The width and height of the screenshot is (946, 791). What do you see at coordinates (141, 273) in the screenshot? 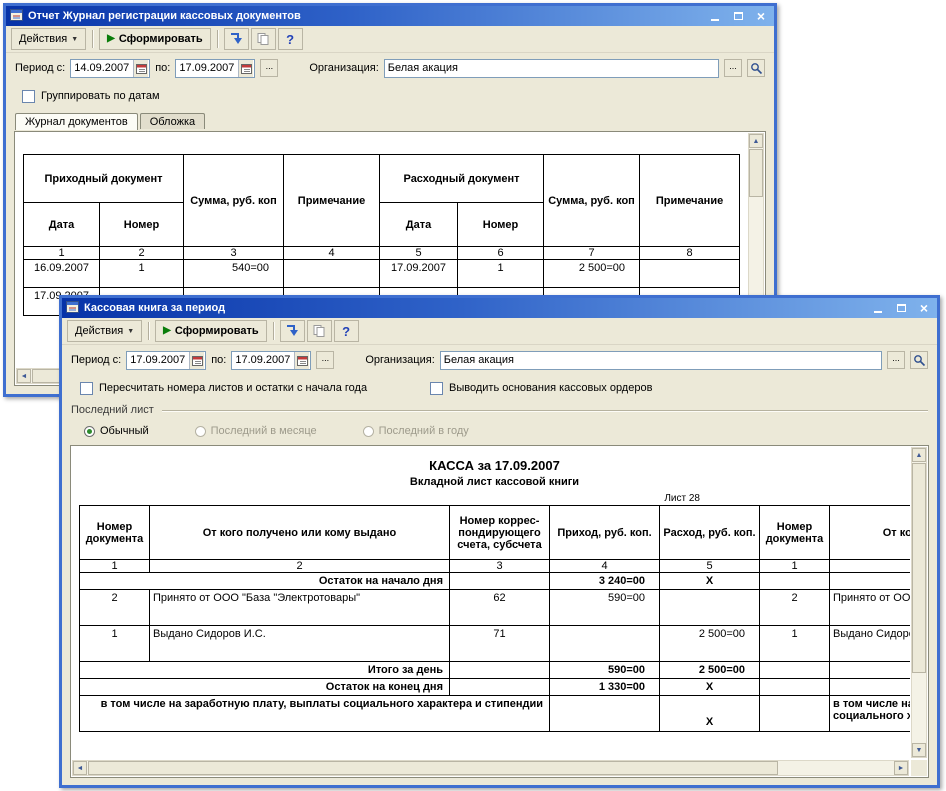
I see `cell-num-in: 1` at bounding box center [141, 273].